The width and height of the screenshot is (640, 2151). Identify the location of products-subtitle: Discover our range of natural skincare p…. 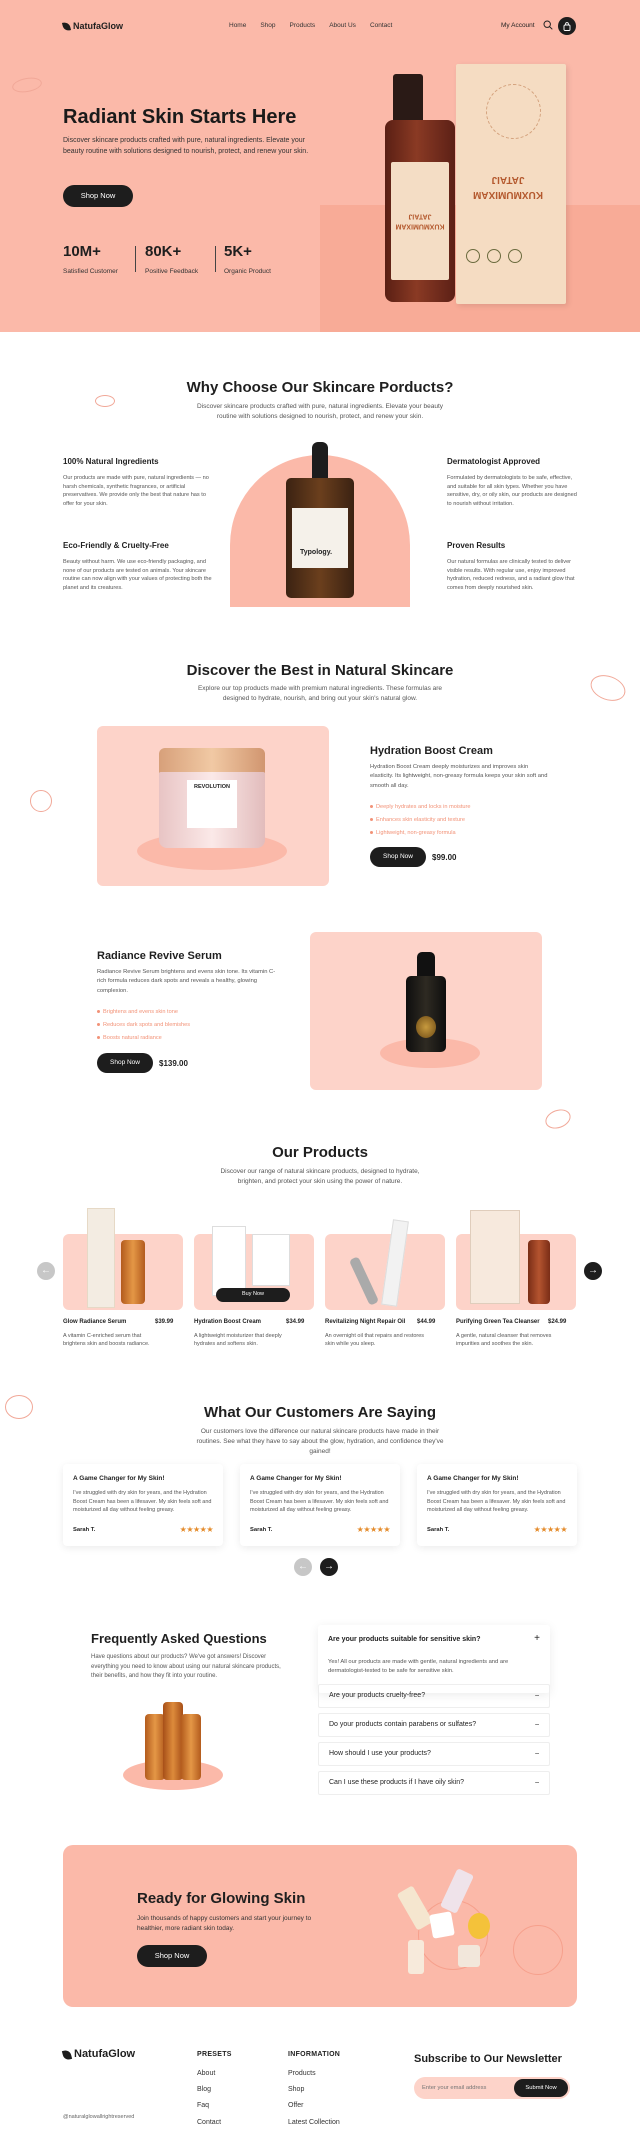
(320, 1177).